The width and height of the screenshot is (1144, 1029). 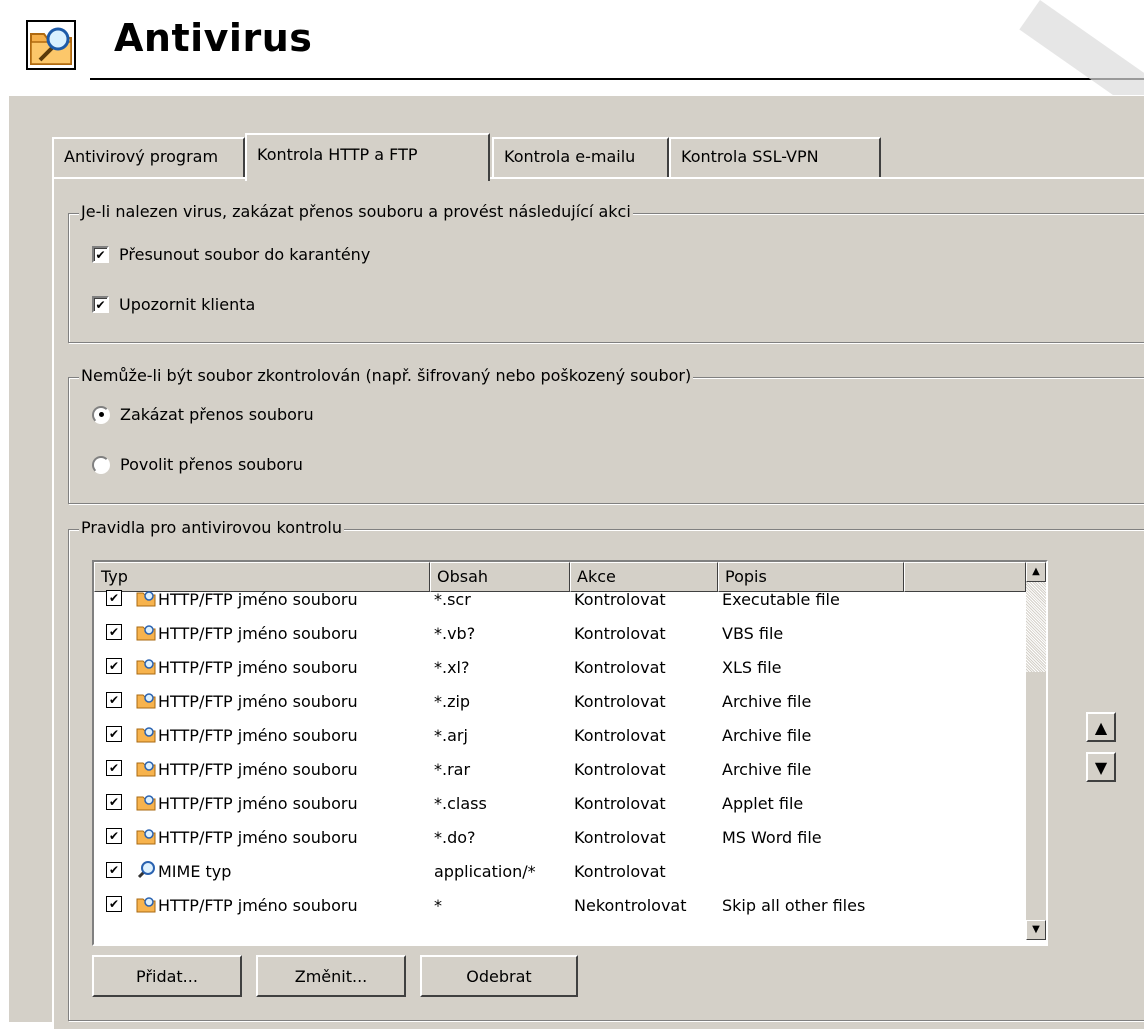 What do you see at coordinates (452, 599) in the screenshot?
I see `row-content: *.scr` at bounding box center [452, 599].